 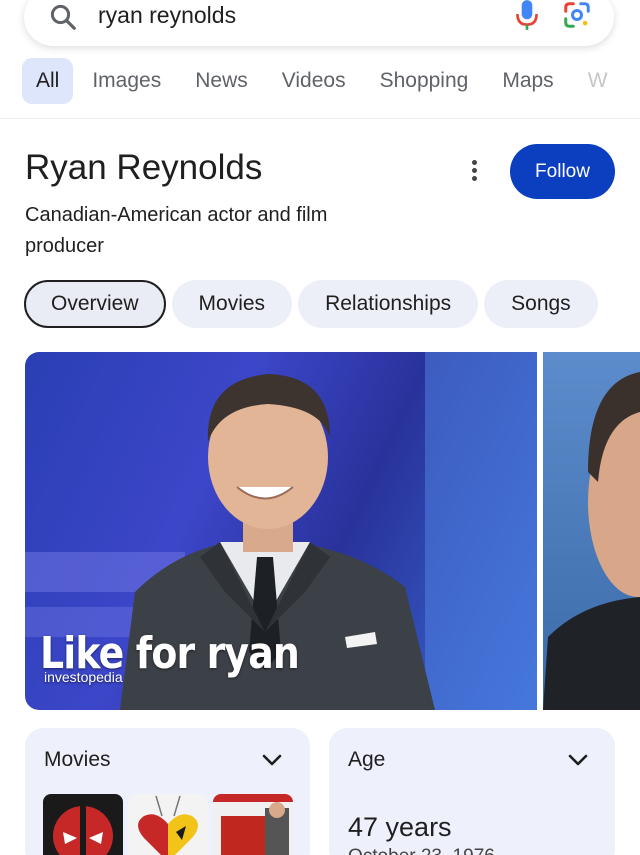 I want to click on microphone-icon, so click(x=527, y=16).